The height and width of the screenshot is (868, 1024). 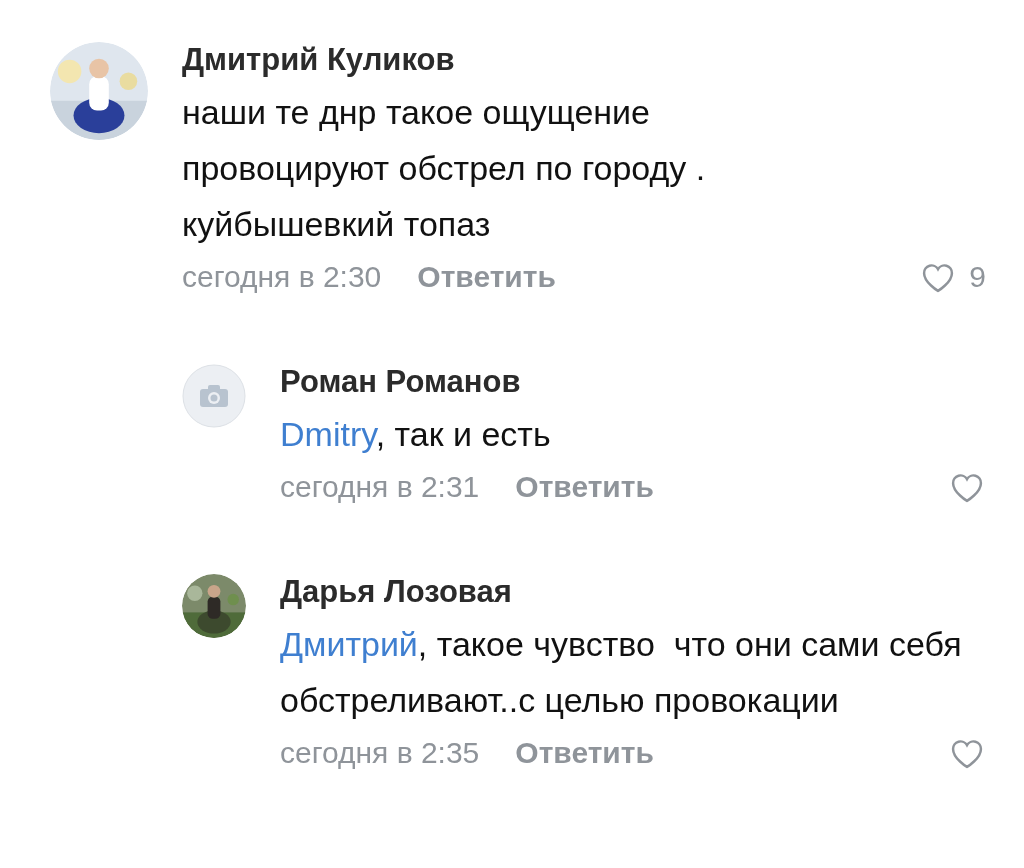 What do you see at coordinates (380, 487) in the screenshot?
I see `comment-time: сегодня в 2:31` at bounding box center [380, 487].